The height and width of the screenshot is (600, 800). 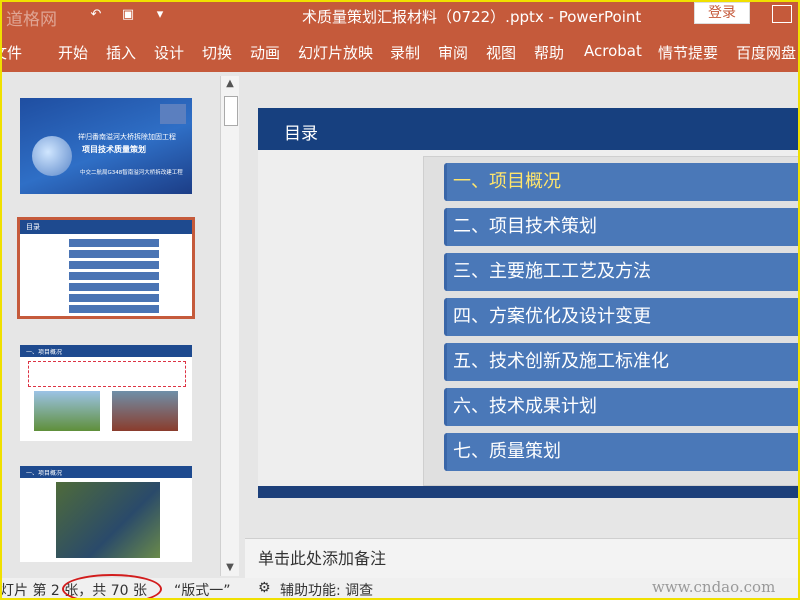 What do you see at coordinates (501, 52) in the screenshot?
I see `tab-view: 视图` at bounding box center [501, 52].